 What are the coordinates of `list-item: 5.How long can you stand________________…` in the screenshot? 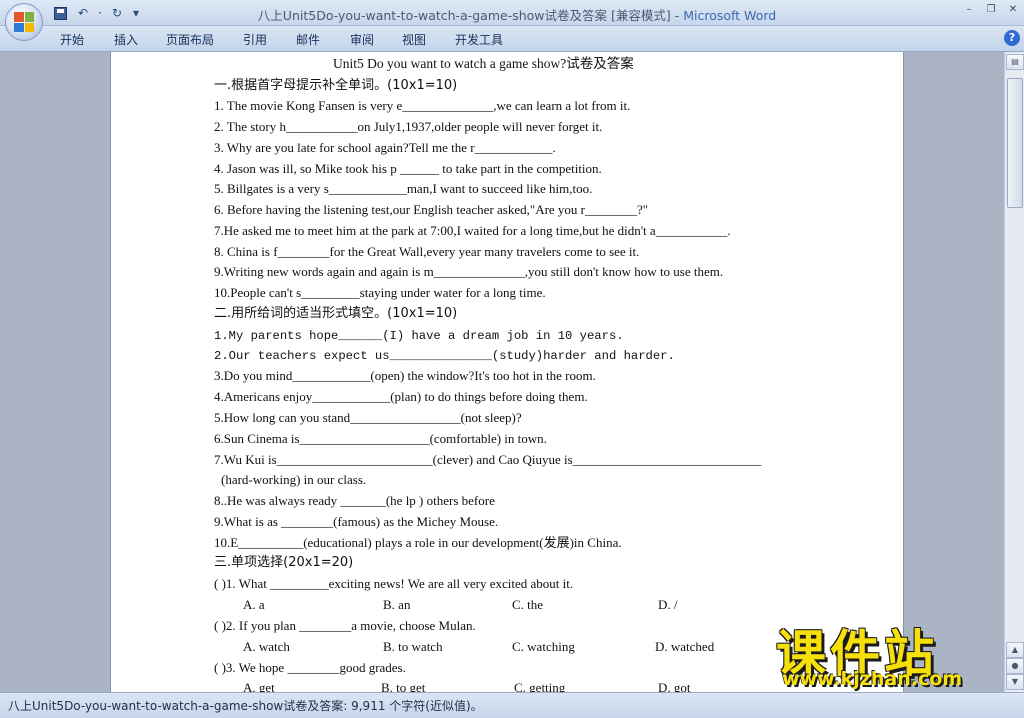 It's located at (368, 417).